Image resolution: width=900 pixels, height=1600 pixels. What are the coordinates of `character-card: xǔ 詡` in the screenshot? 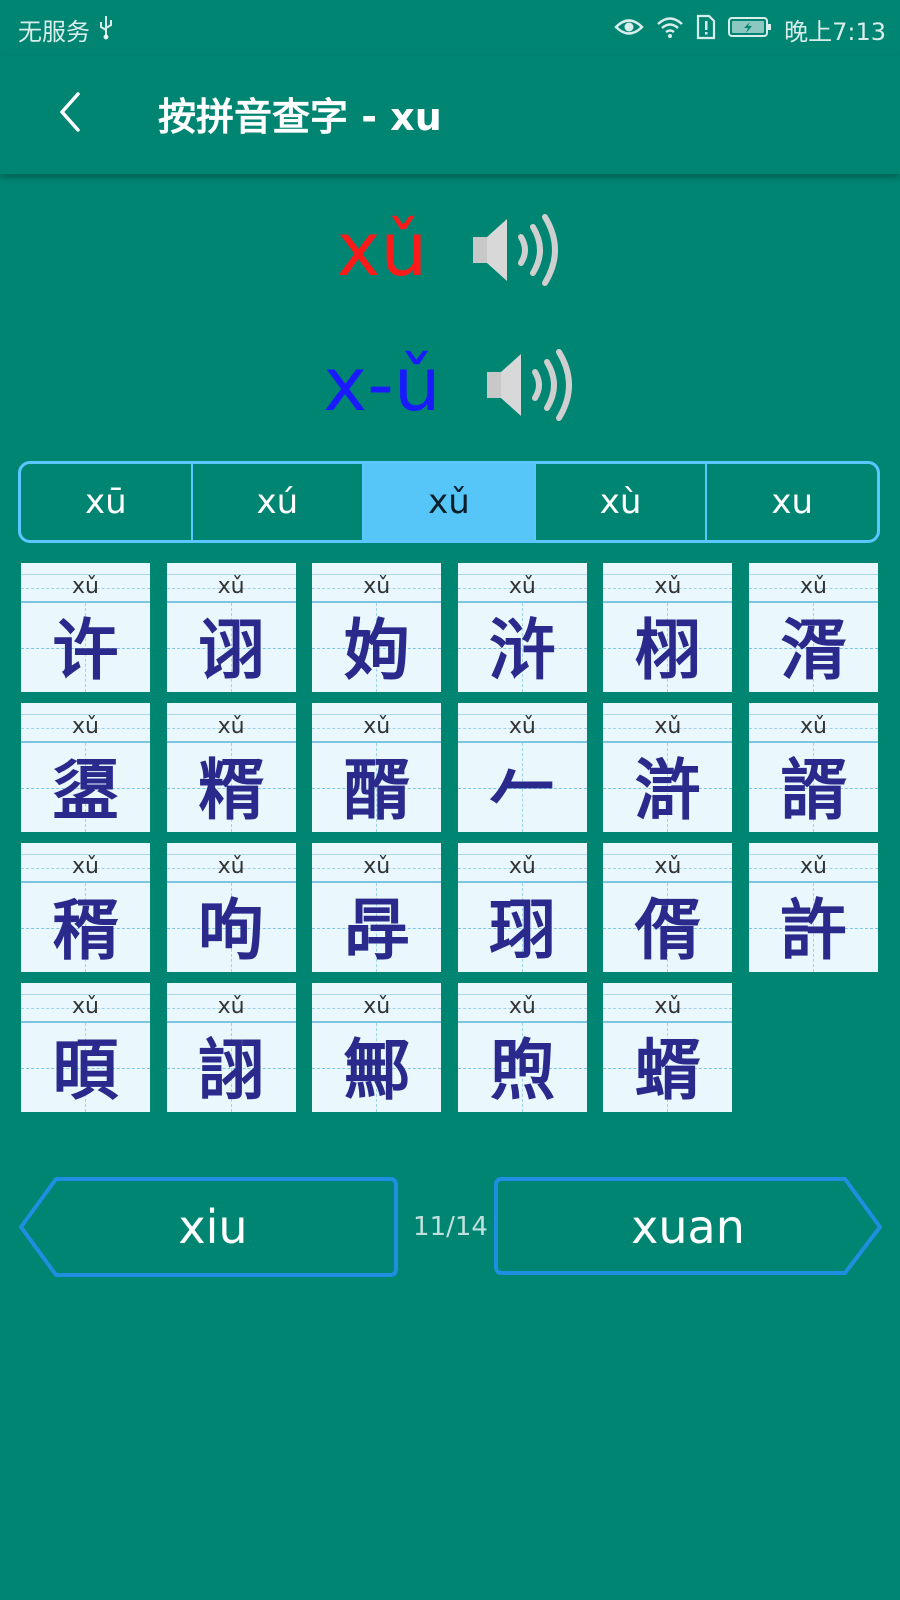 It's located at (231, 1047).